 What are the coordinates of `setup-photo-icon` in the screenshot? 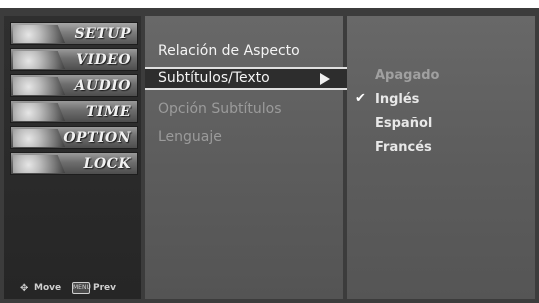 It's located at (39, 34).